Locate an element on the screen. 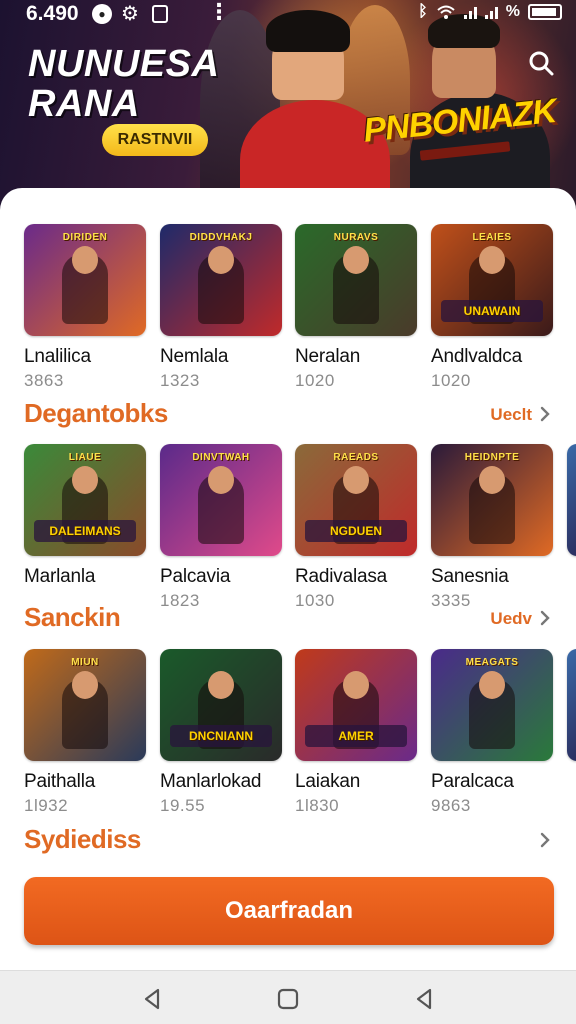 The height and width of the screenshot is (1024, 576). thumbnail-label: DIDDVHAKJ is located at coordinates (221, 237).